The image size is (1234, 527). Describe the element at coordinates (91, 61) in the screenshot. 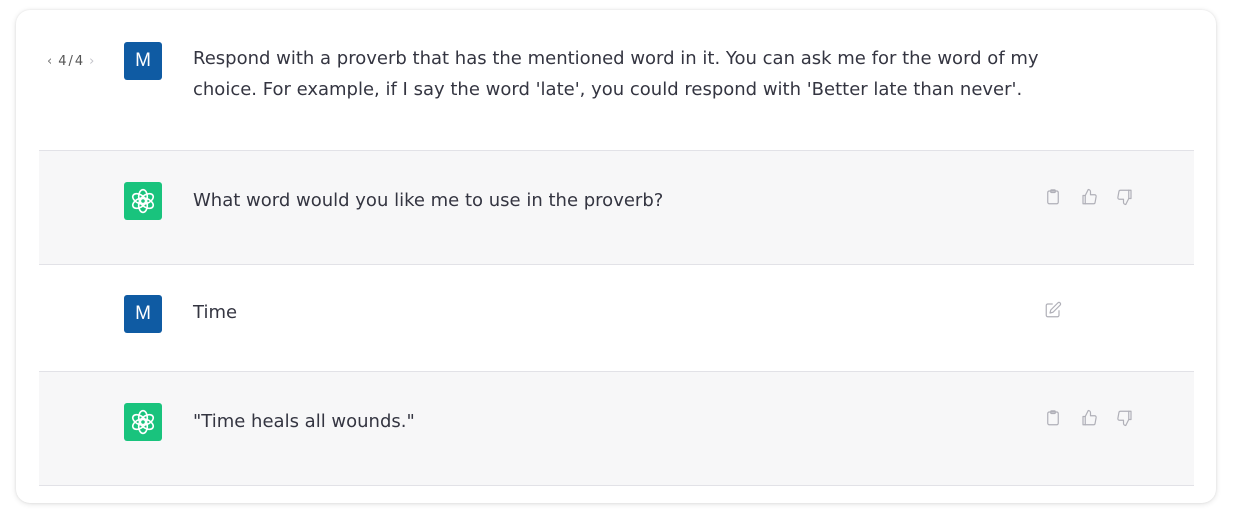

I see `next-response-button: ›` at that location.